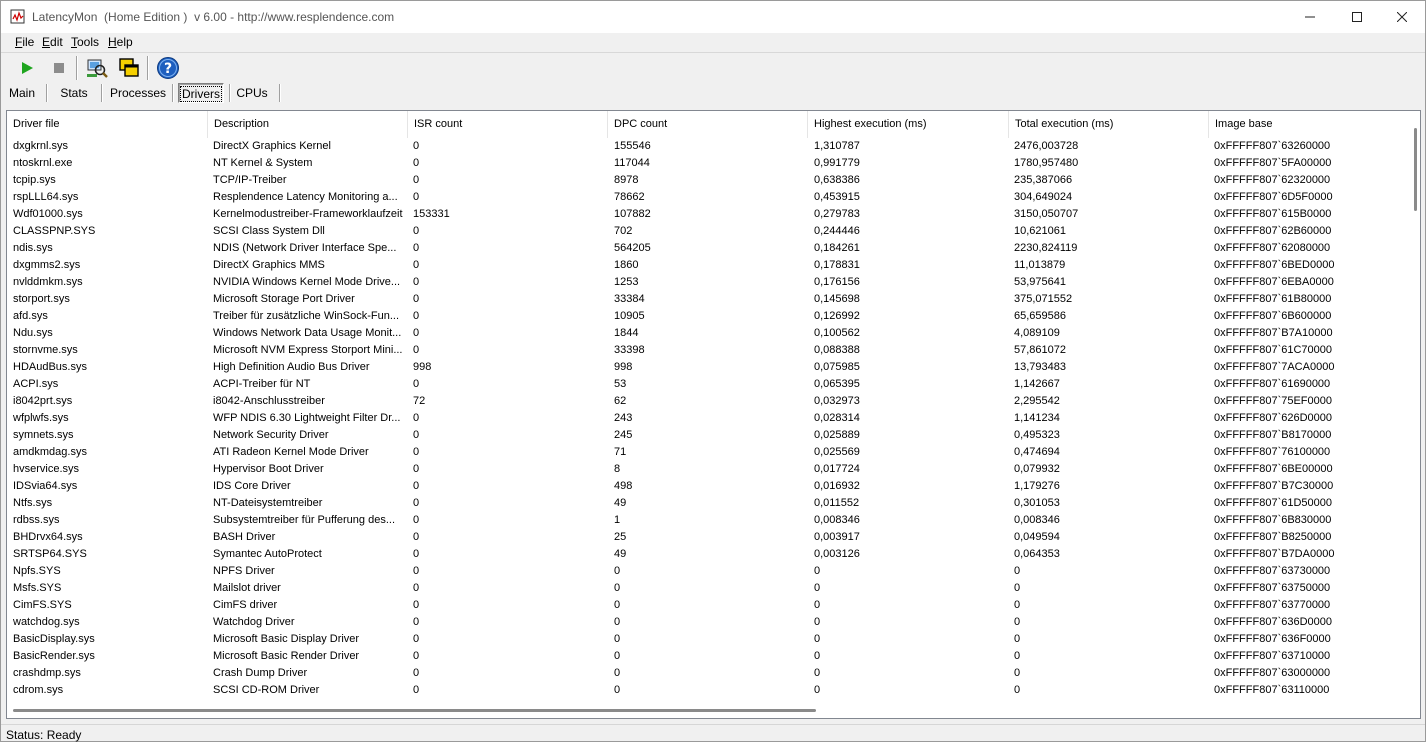 The image size is (1426, 742). Describe the element at coordinates (713, 67) in the screenshot. I see `toolbar: ?` at that location.